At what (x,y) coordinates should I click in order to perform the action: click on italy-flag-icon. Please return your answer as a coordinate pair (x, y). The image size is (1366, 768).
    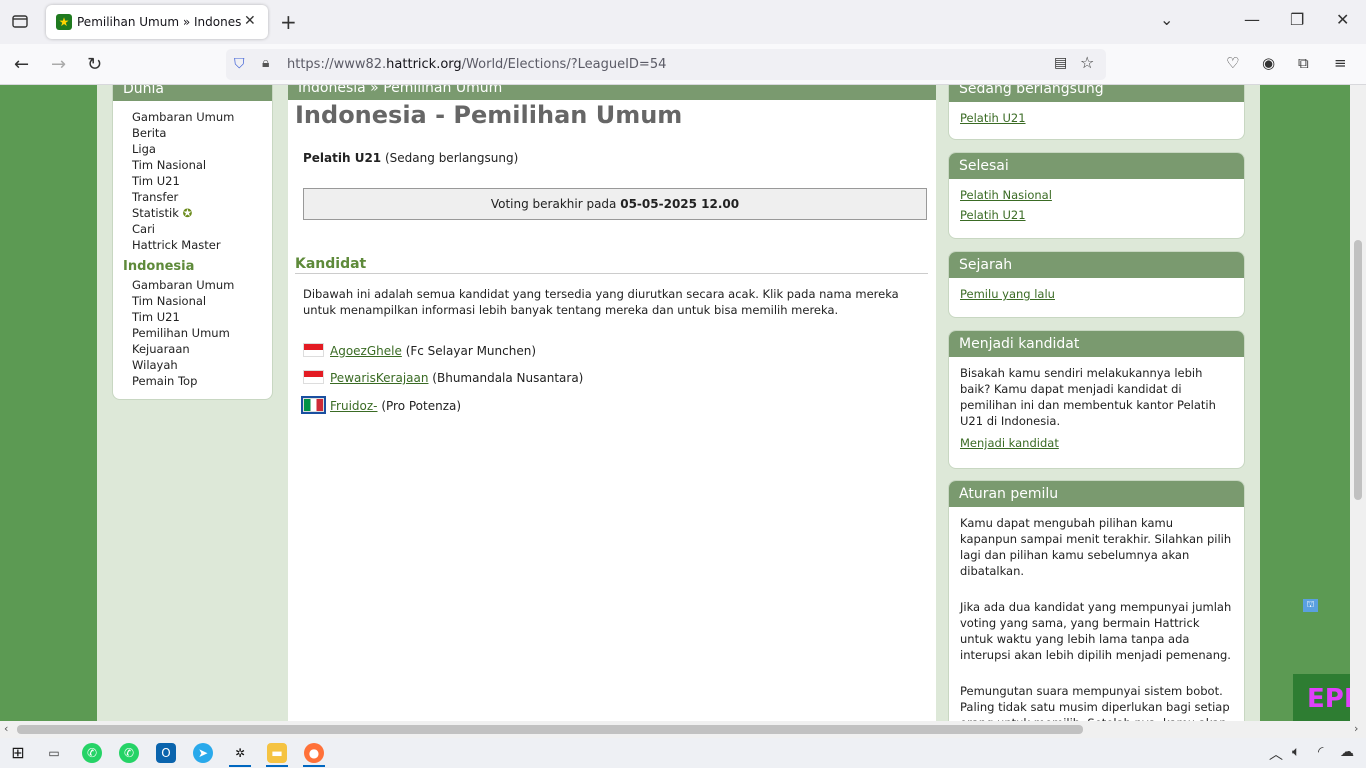
    Looking at the image, I should click on (313, 405).